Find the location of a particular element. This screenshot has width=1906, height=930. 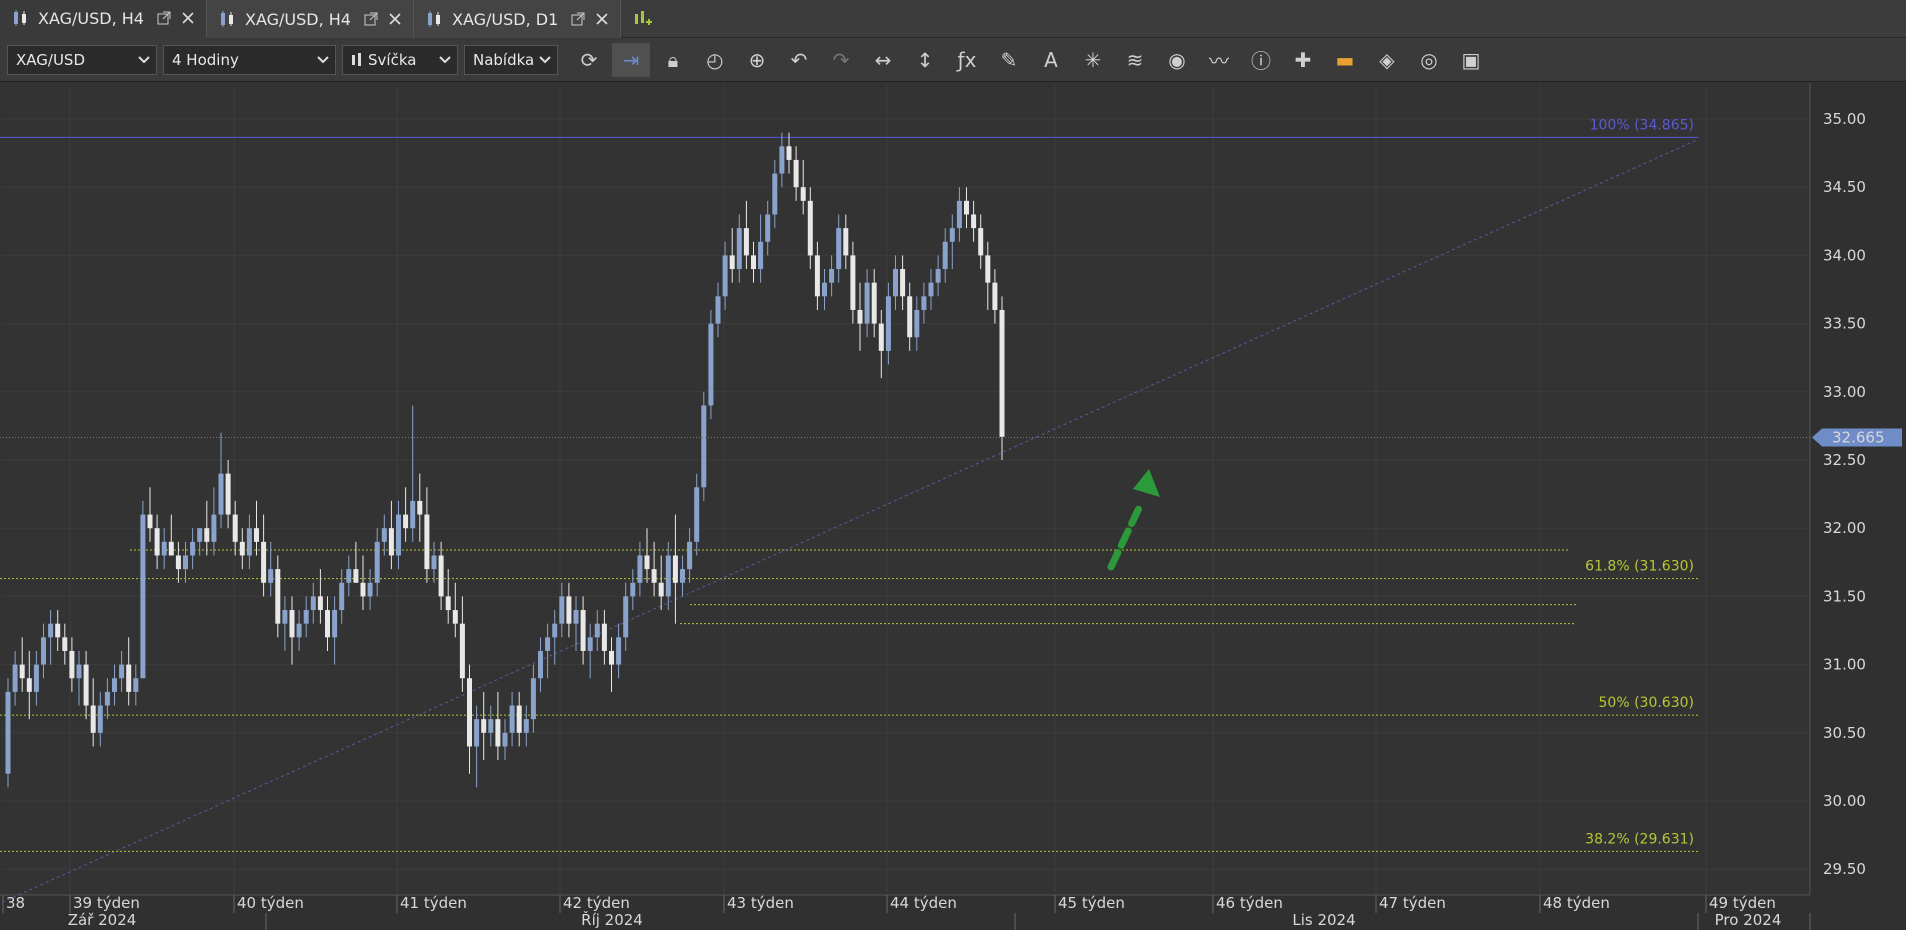

candle-type-icon is located at coordinates (356, 59).